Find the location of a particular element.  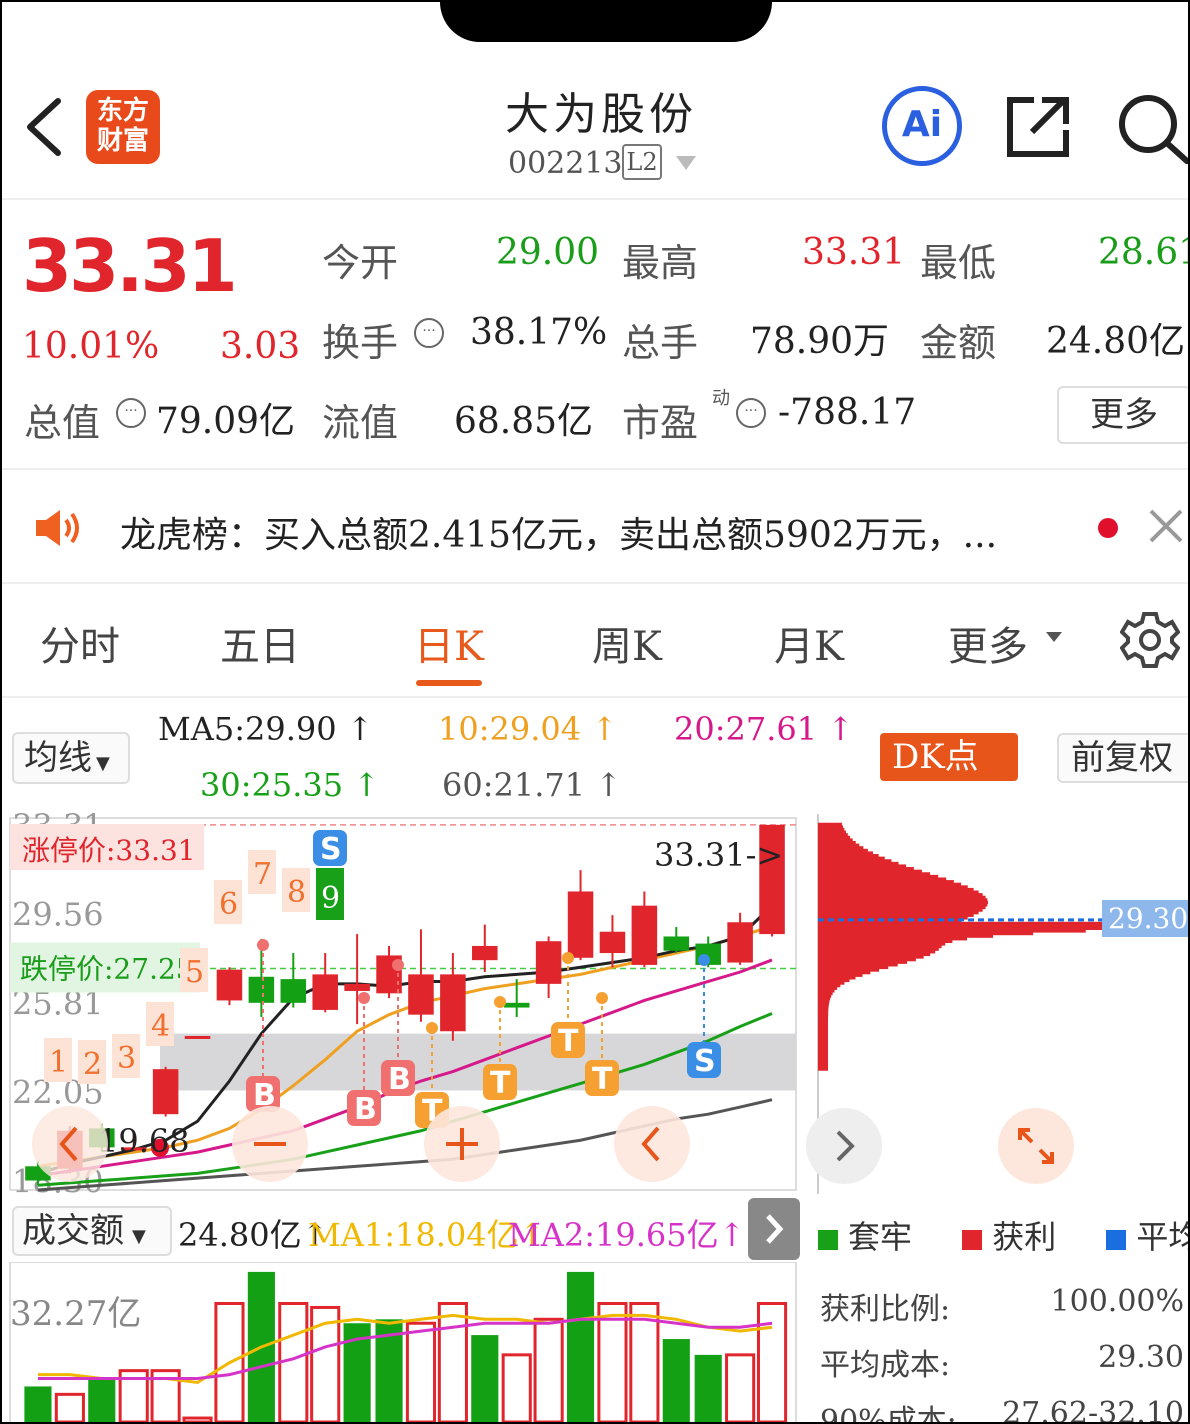

chevron-right-icon is located at coordinates (775, 1229).